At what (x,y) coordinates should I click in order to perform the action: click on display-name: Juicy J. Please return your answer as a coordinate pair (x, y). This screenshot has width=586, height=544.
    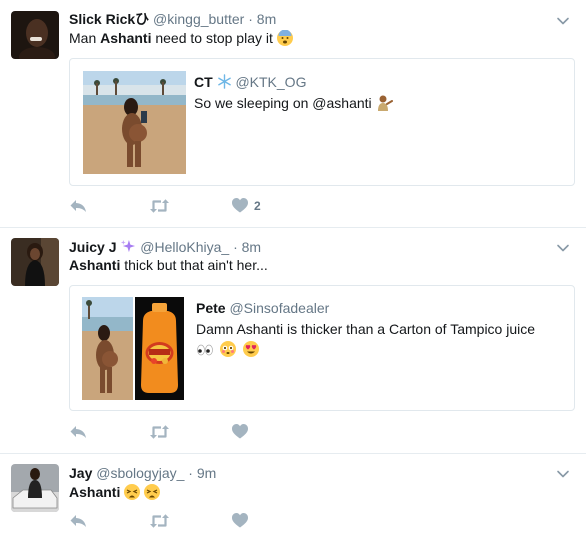
    Looking at the image, I should click on (92, 247).